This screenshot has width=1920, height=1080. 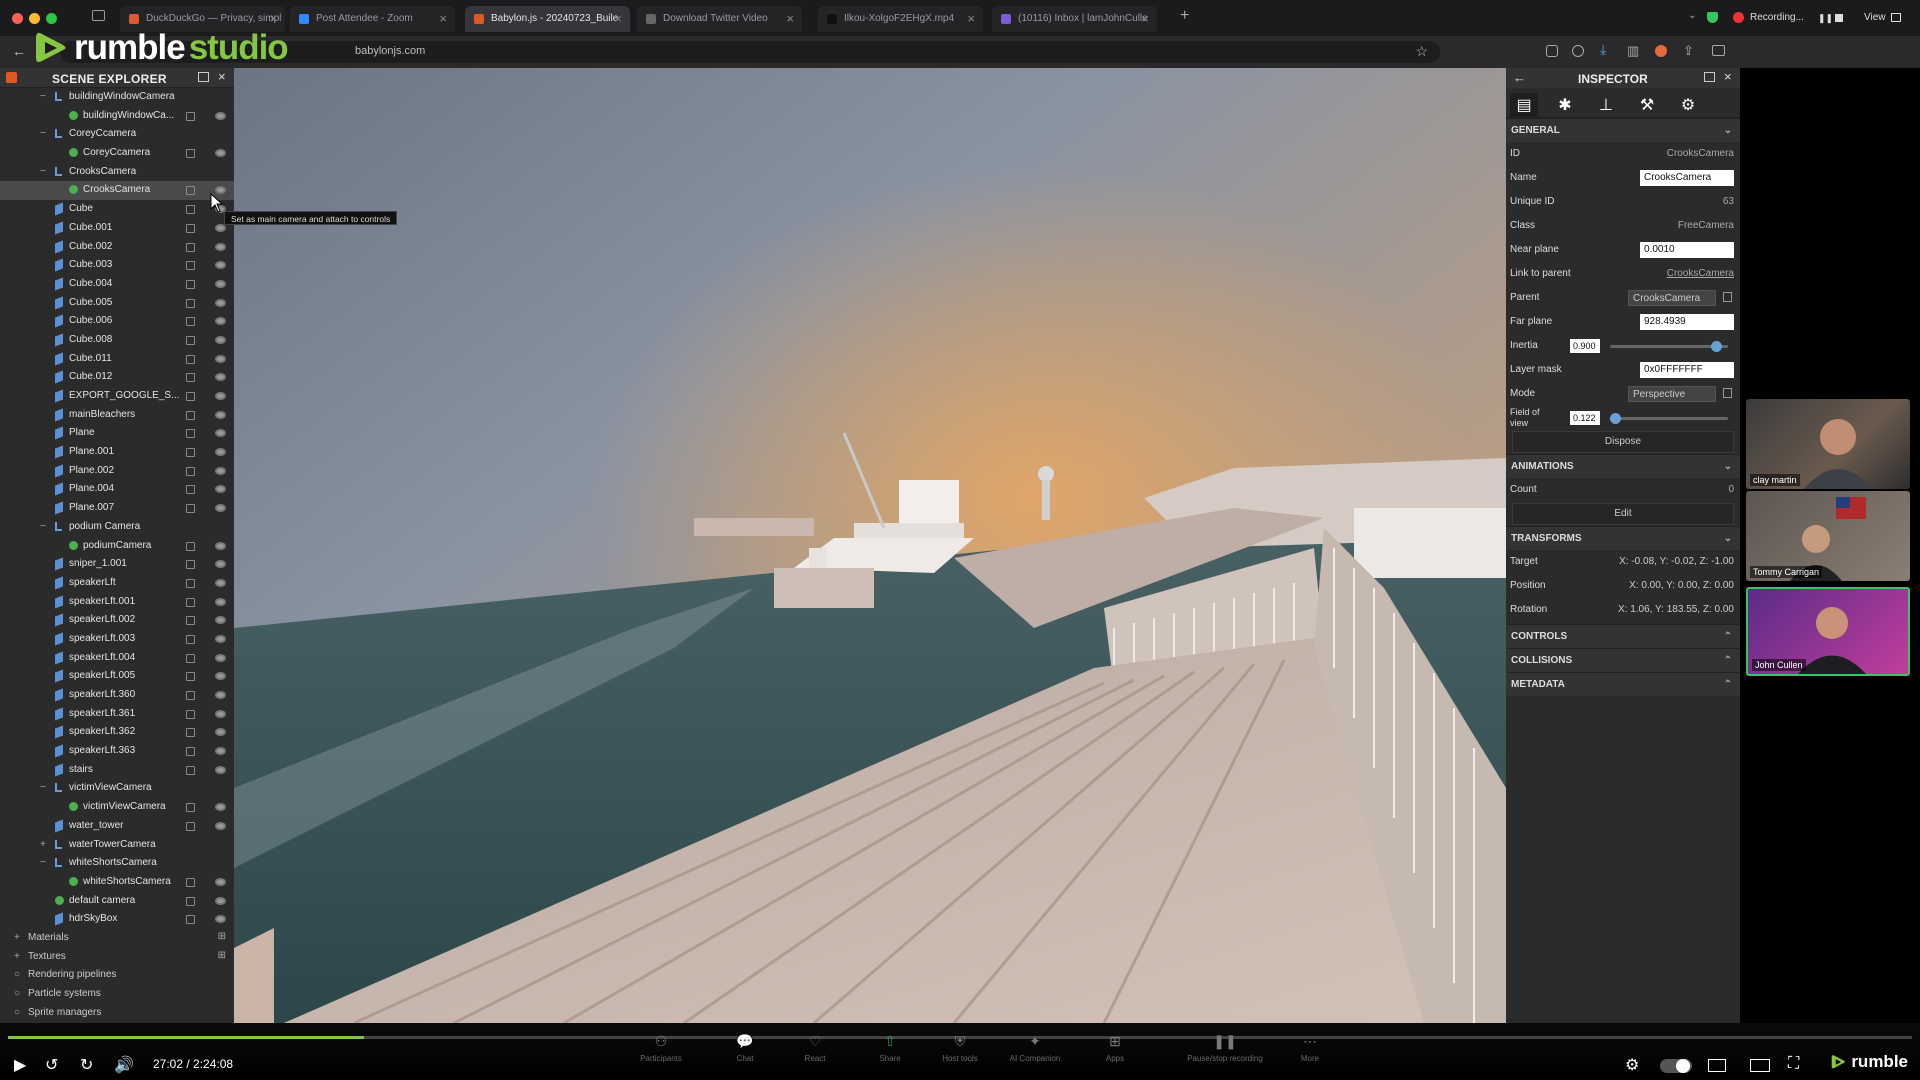 What do you see at coordinates (1603, 49) in the screenshot?
I see `download-icon: ⤓` at bounding box center [1603, 49].